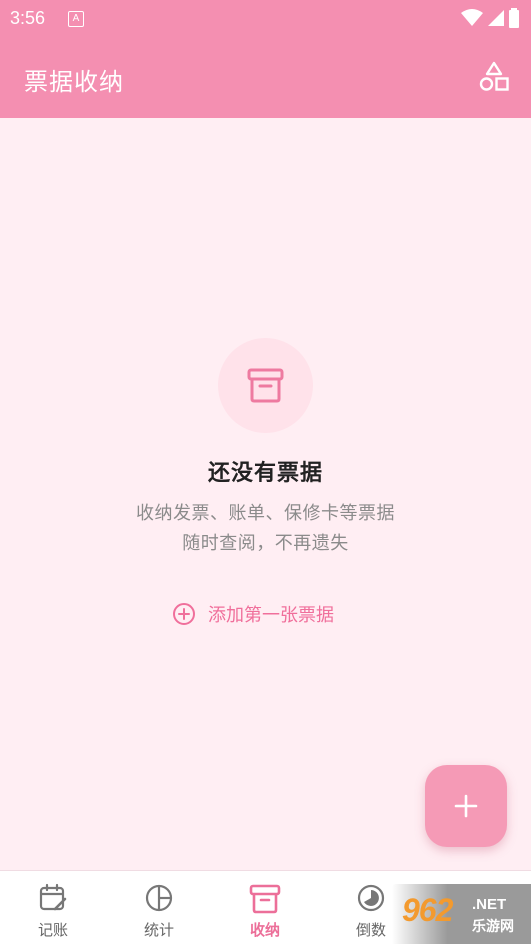 The width and height of the screenshot is (531, 945). I want to click on add-first-receipt-button: 添加第一张票据, so click(253, 614).